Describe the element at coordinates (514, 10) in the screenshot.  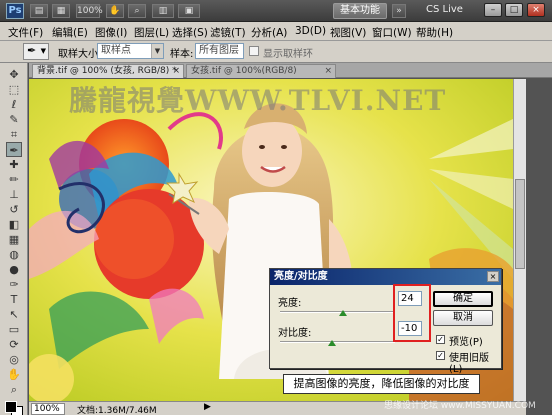
I see `maximize-button: □` at that location.